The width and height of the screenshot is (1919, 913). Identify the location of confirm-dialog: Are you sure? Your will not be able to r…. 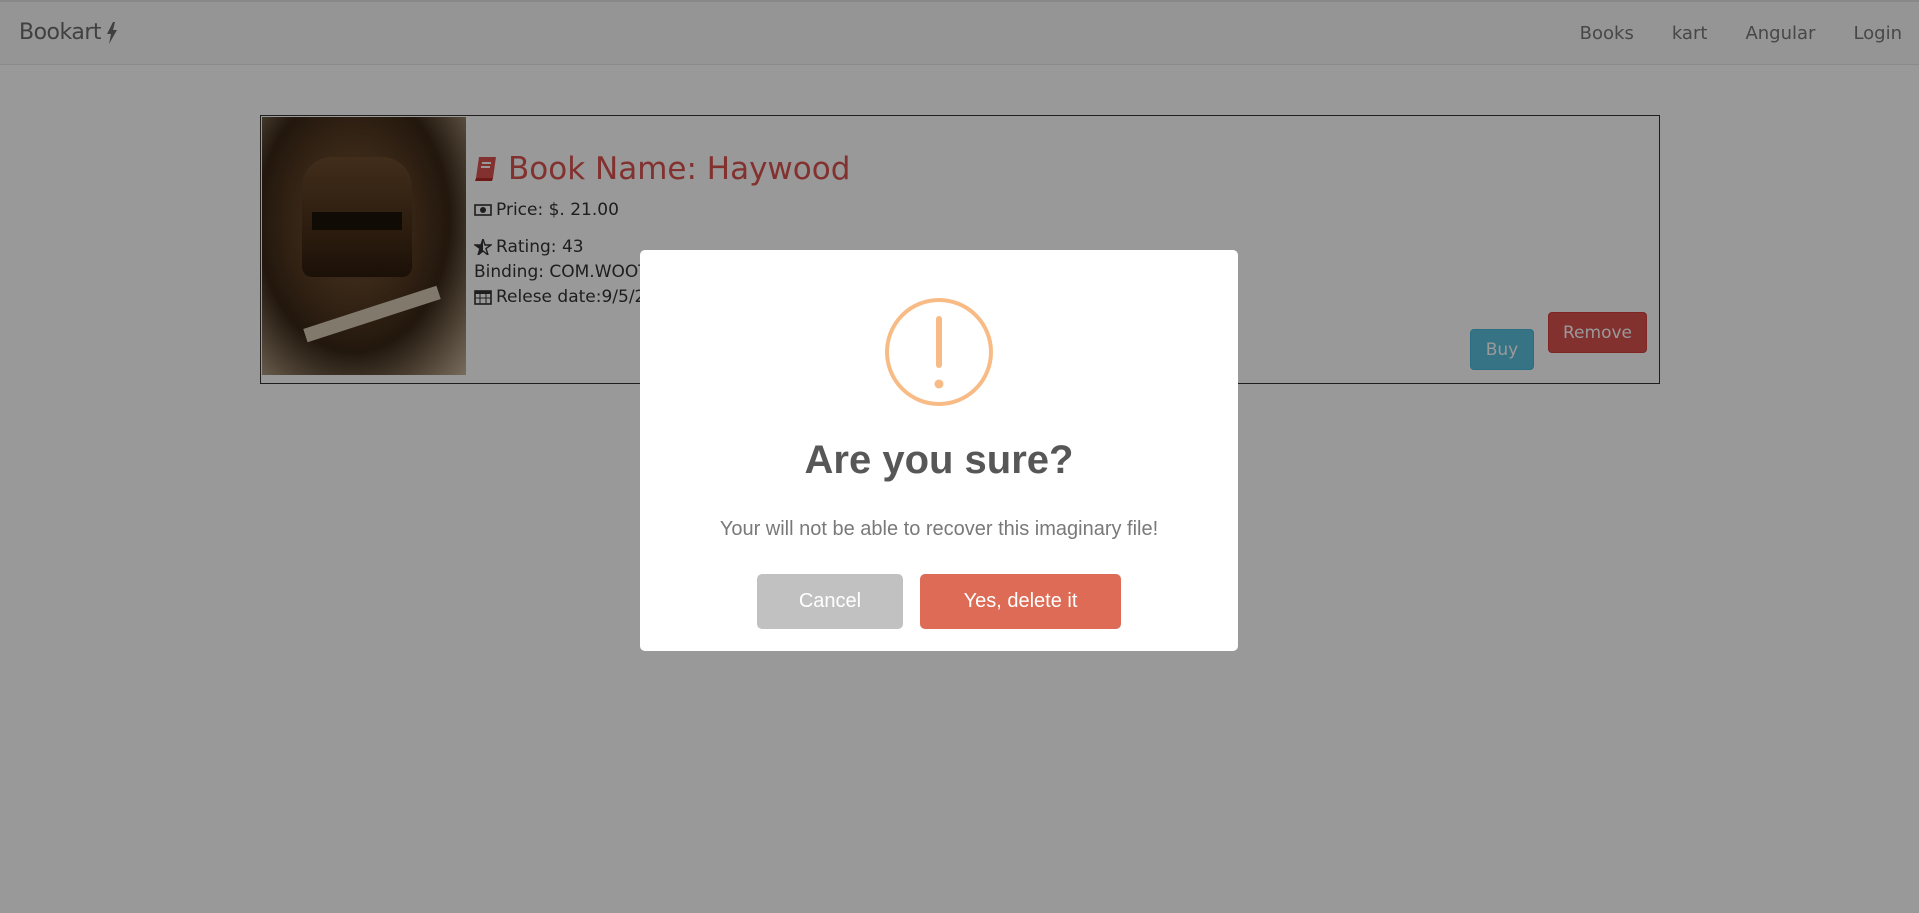
(939, 450).